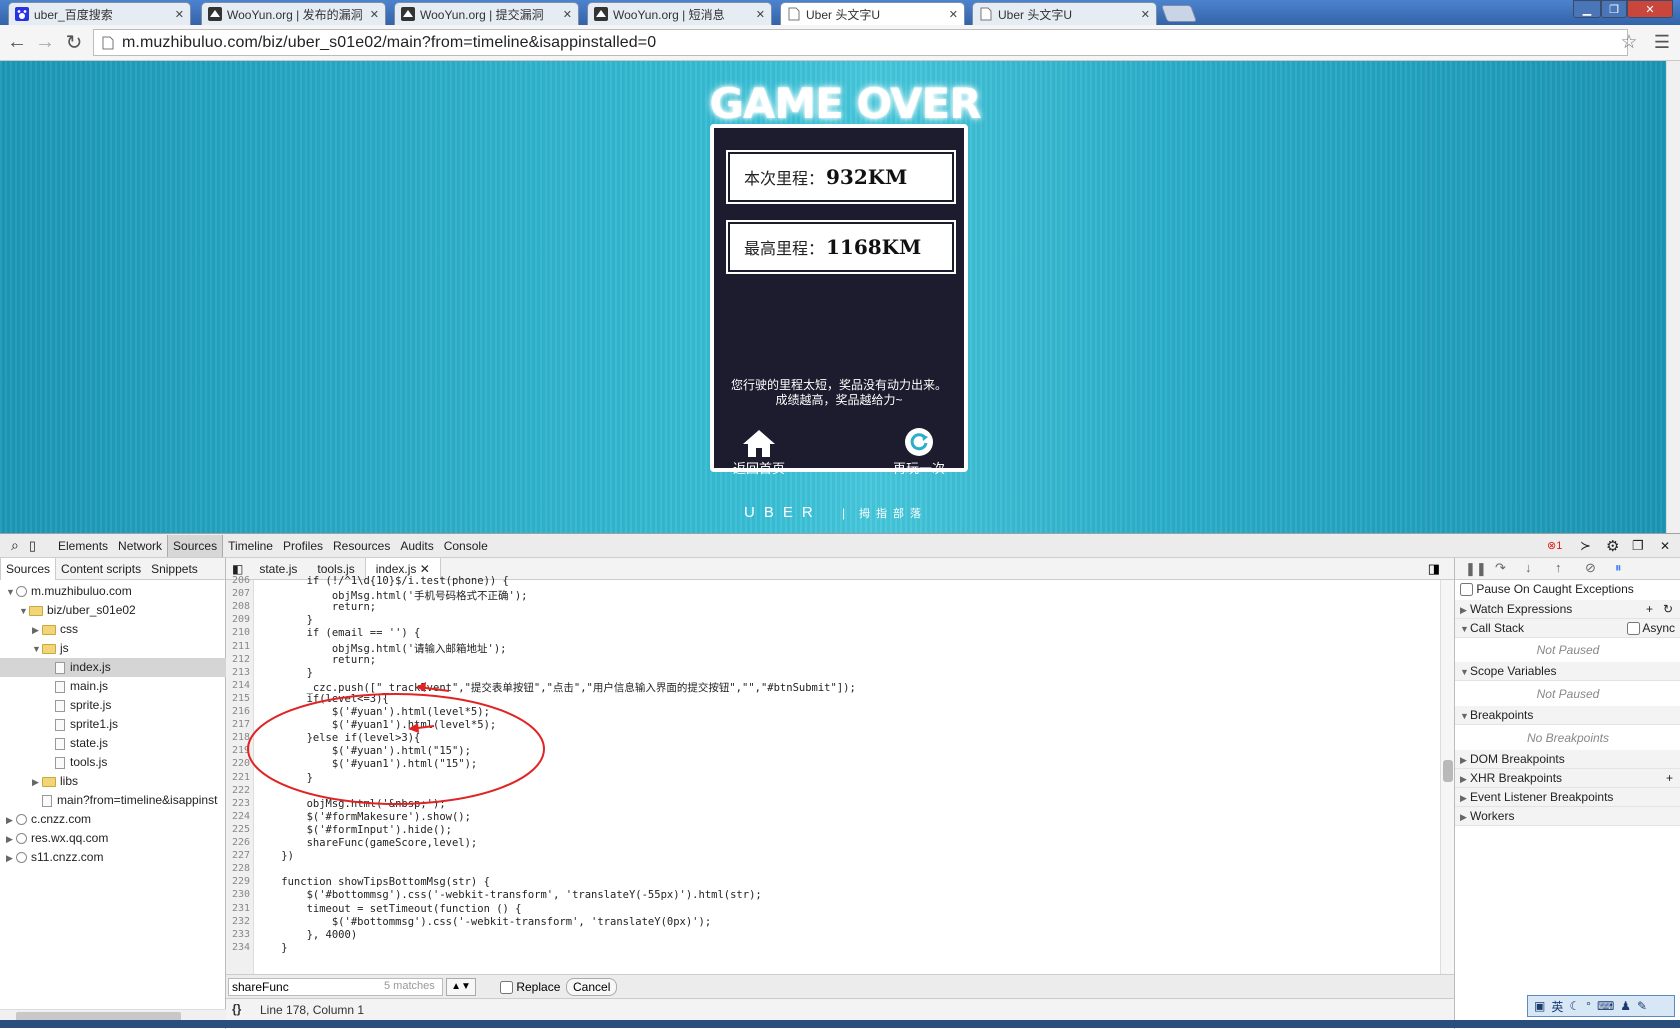 This screenshot has height=1029, width=1680. Describe the element at coordinates (113, 629) in the screenshot. I see `tree-folder: ▶ css` at that location.